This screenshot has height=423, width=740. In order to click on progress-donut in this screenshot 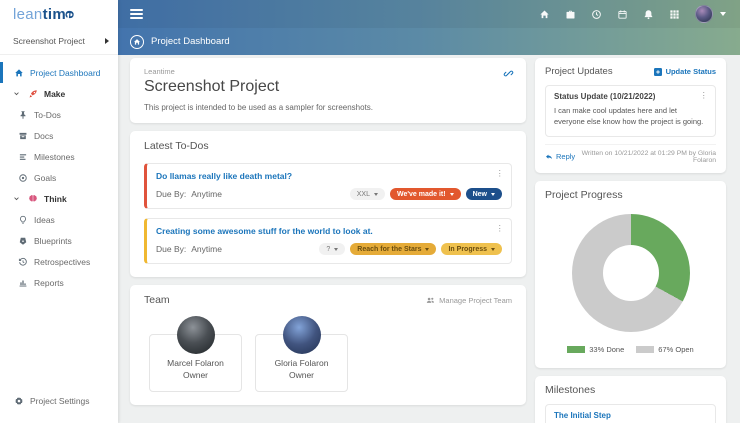, I will do `click(630, 272)`.